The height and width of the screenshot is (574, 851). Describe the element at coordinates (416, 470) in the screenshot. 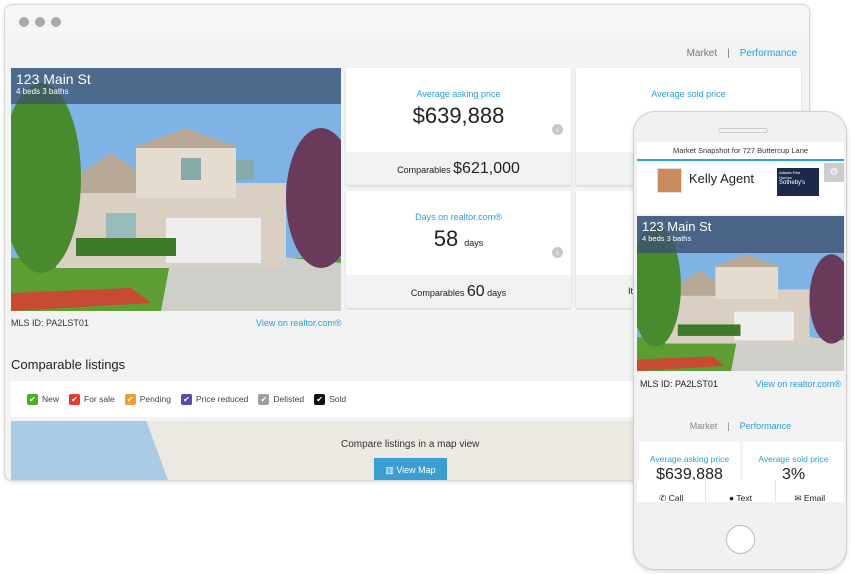

I see `button-label: View Map` at that location.